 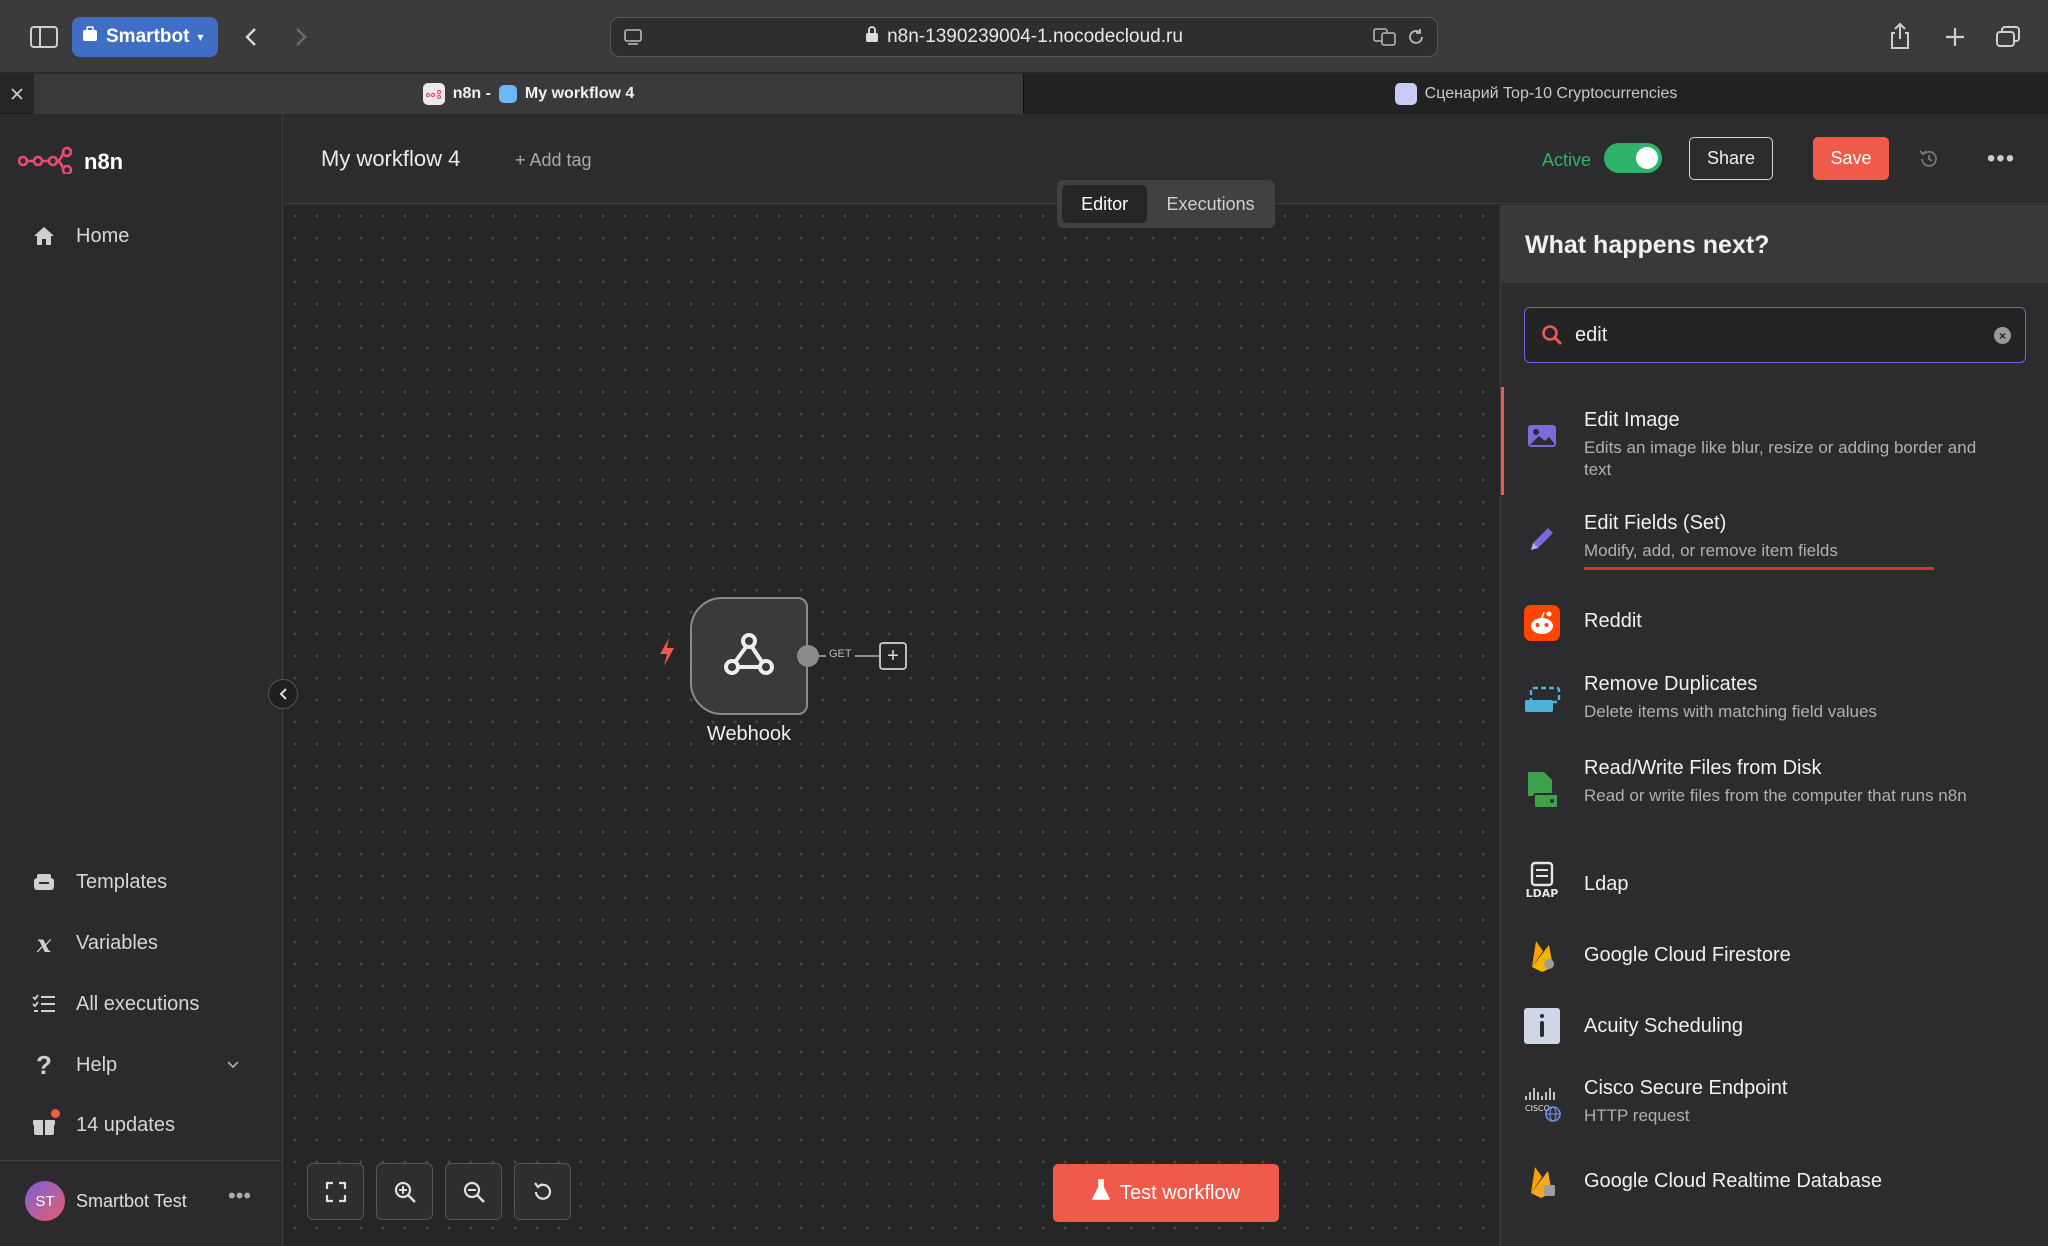 I want to click on sidebar-item-all-executions: All executions, so click(x=114, y=1004).